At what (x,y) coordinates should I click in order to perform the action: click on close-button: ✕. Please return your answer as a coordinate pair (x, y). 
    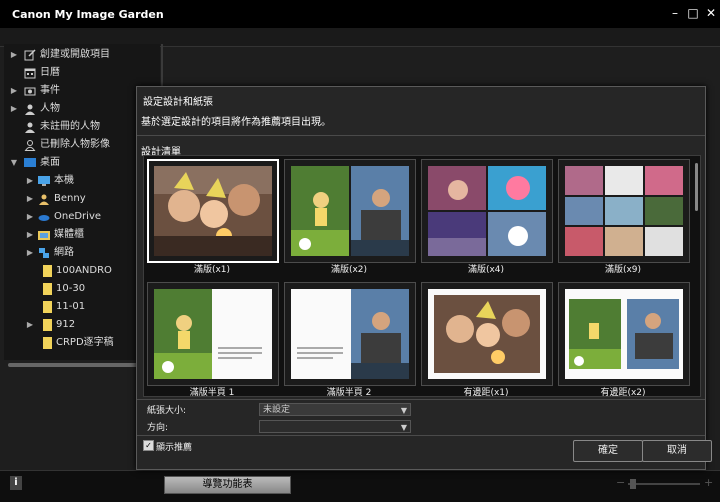
    Looking at the image, I should click on (711, 13).